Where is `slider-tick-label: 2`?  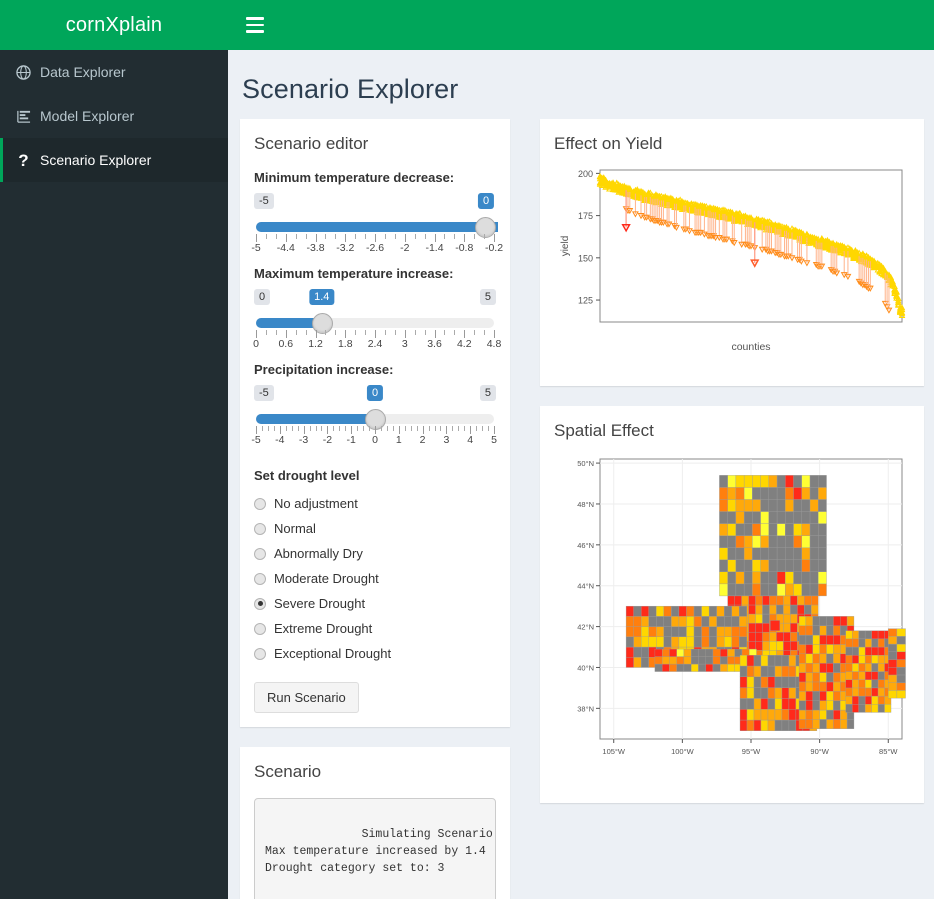 slider-tick-label: 2 is located at coordinates (422, 440).